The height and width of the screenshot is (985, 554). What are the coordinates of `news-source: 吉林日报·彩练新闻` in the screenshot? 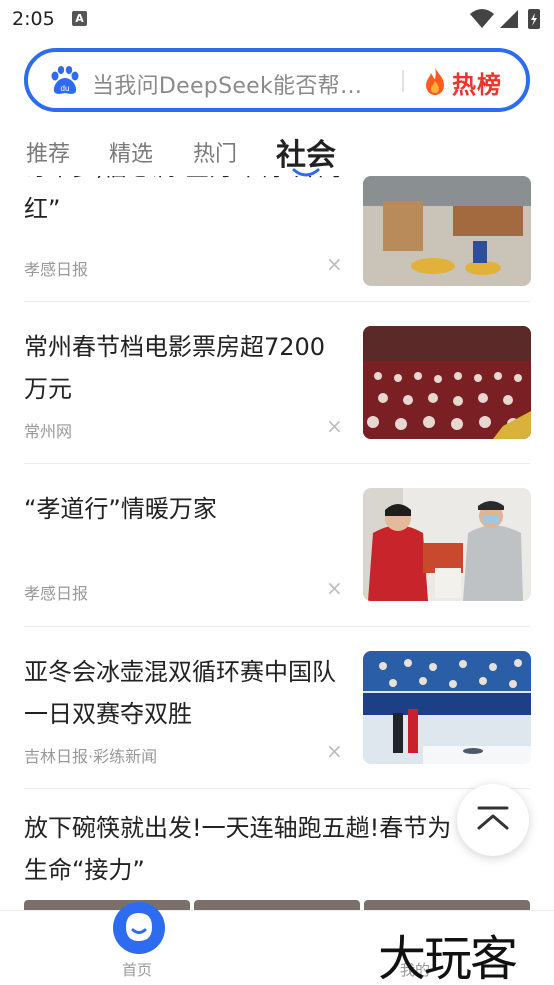 It's located at (91, 756).